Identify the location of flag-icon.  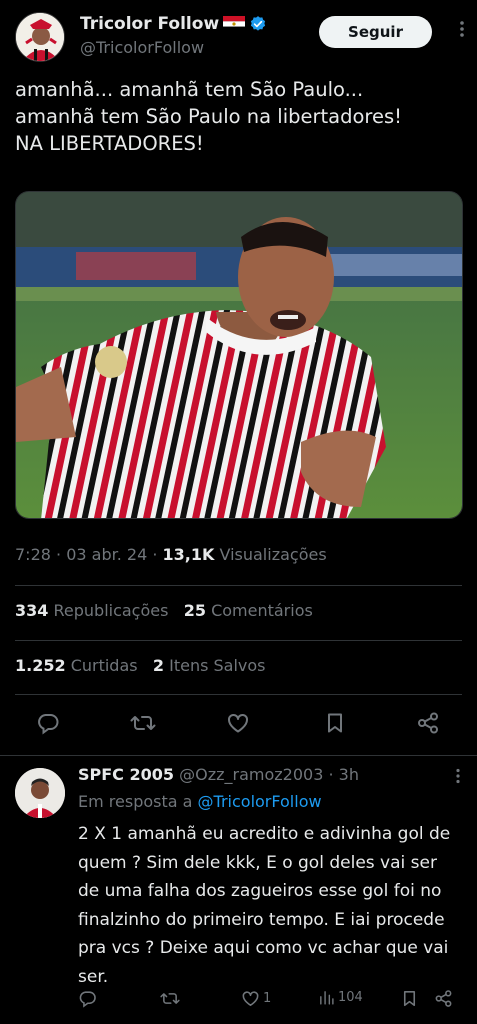
(234, 24).